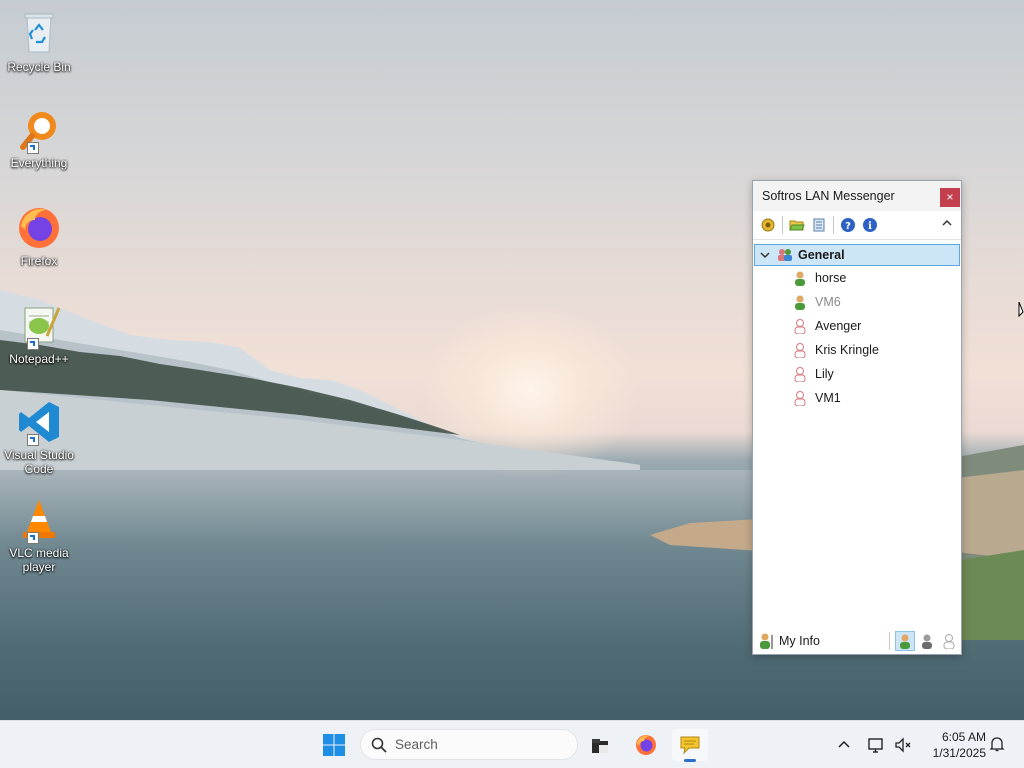  I want to click on help-icon: ?, so click(848, 225).